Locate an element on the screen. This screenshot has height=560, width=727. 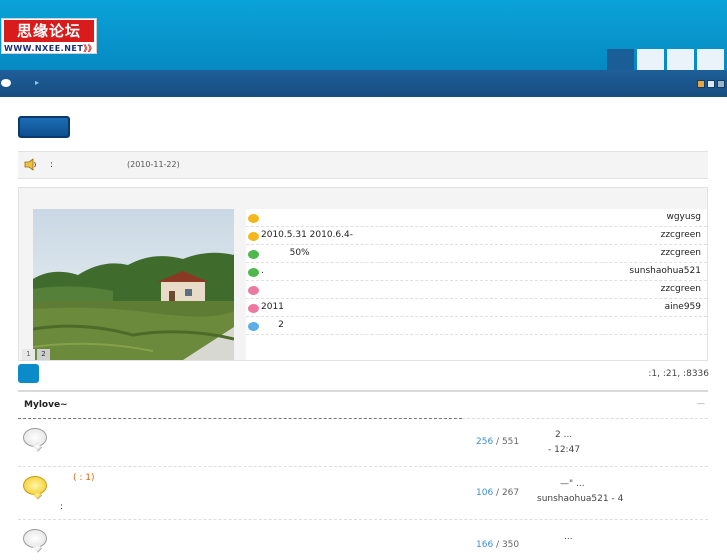
thread-row: 50% zzcgreen is located at coordinates (476, 254).